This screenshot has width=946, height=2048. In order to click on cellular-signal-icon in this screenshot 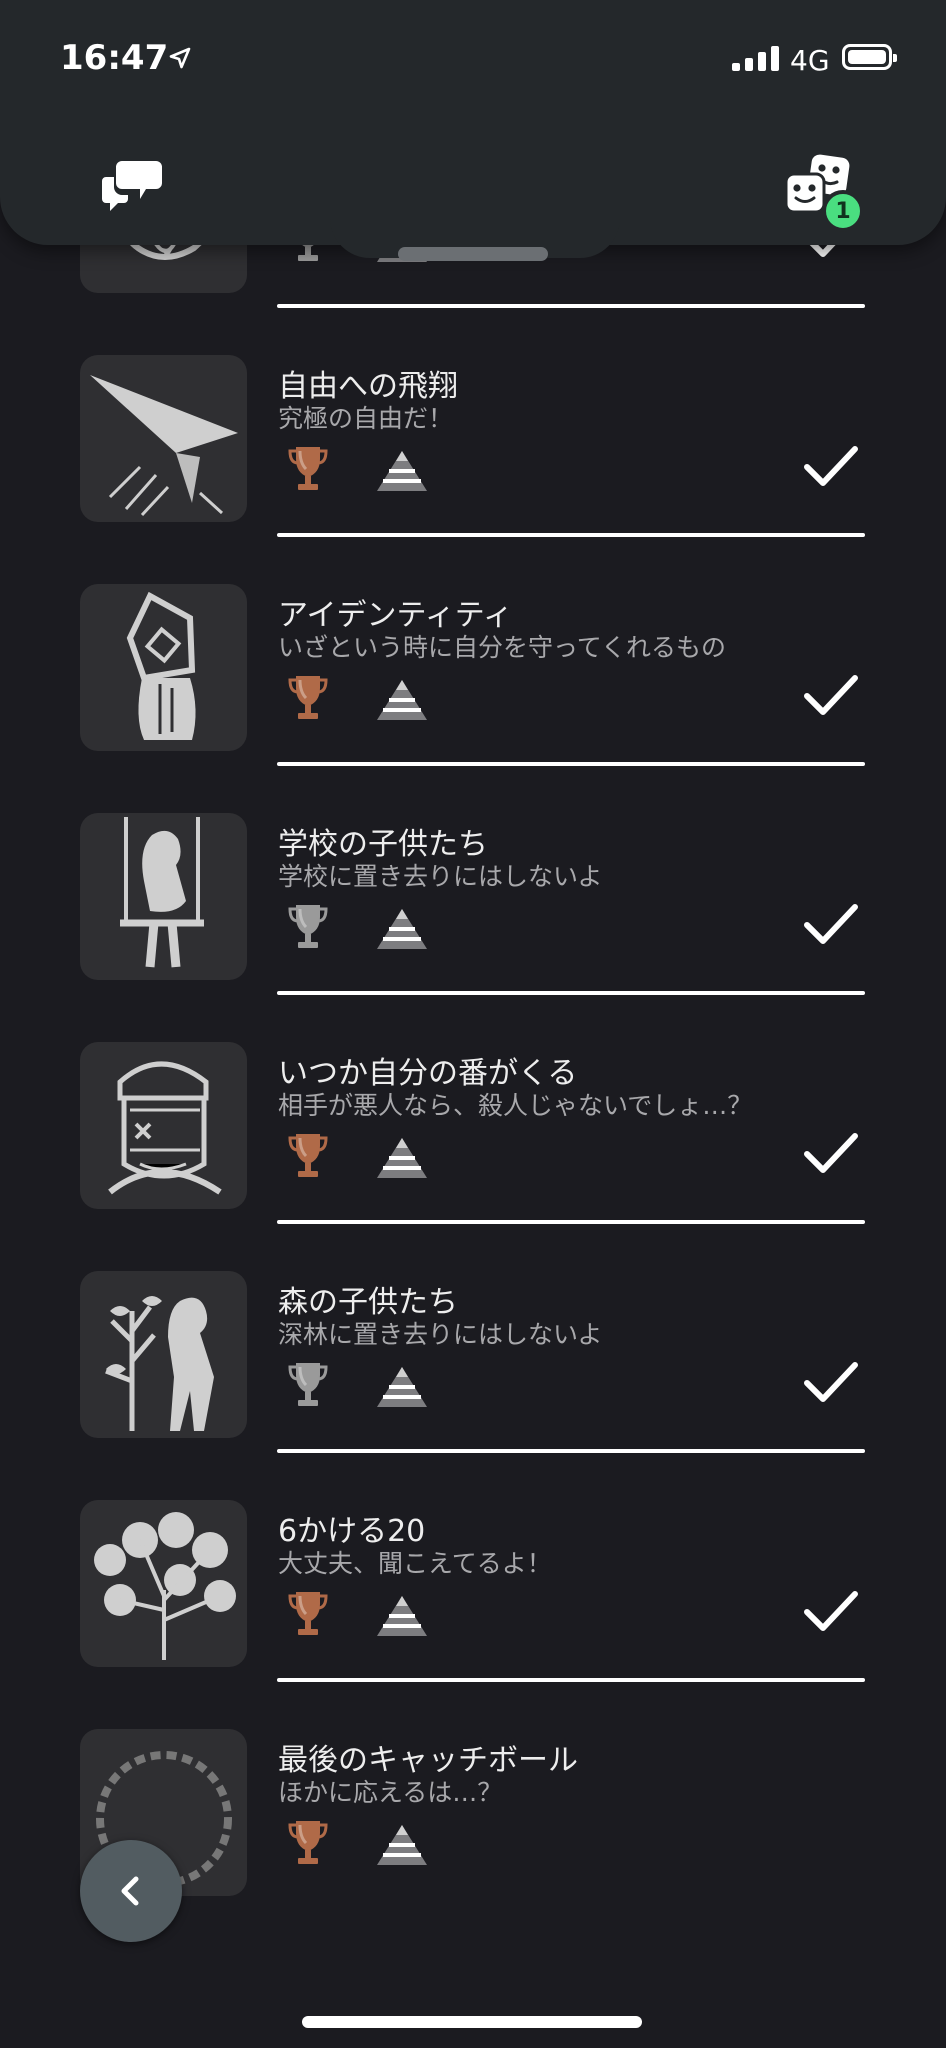, I will do `click(755, 58)`.